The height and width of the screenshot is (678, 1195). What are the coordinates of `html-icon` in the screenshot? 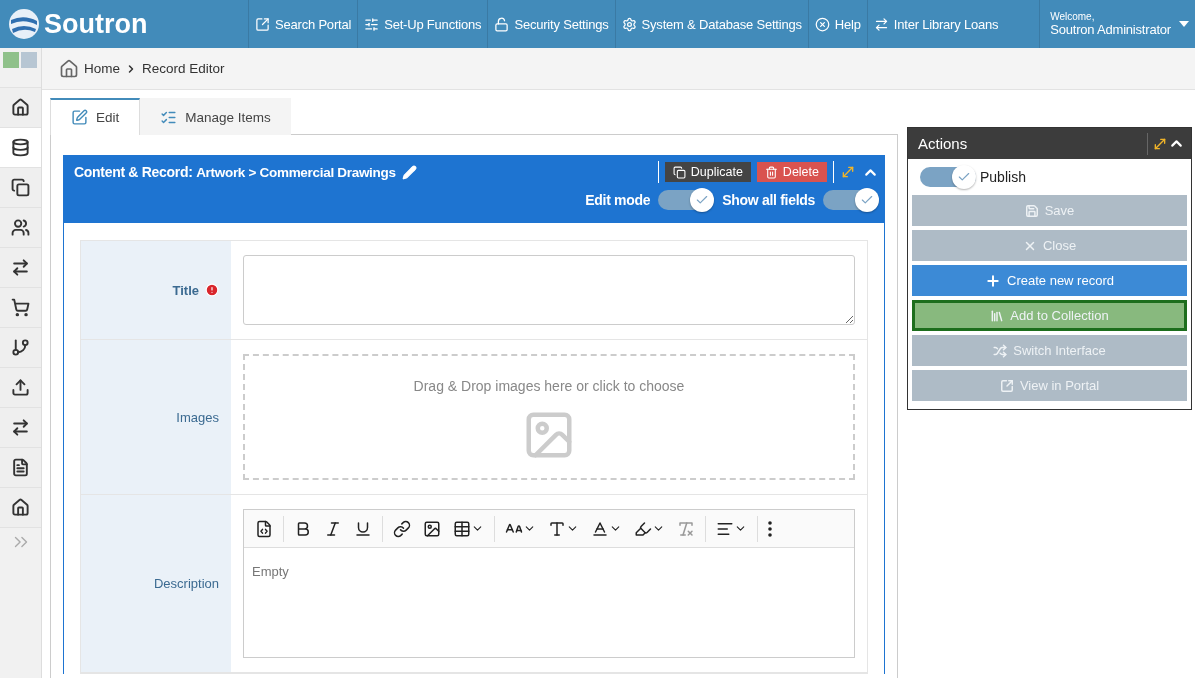 It's located at (264, 528).